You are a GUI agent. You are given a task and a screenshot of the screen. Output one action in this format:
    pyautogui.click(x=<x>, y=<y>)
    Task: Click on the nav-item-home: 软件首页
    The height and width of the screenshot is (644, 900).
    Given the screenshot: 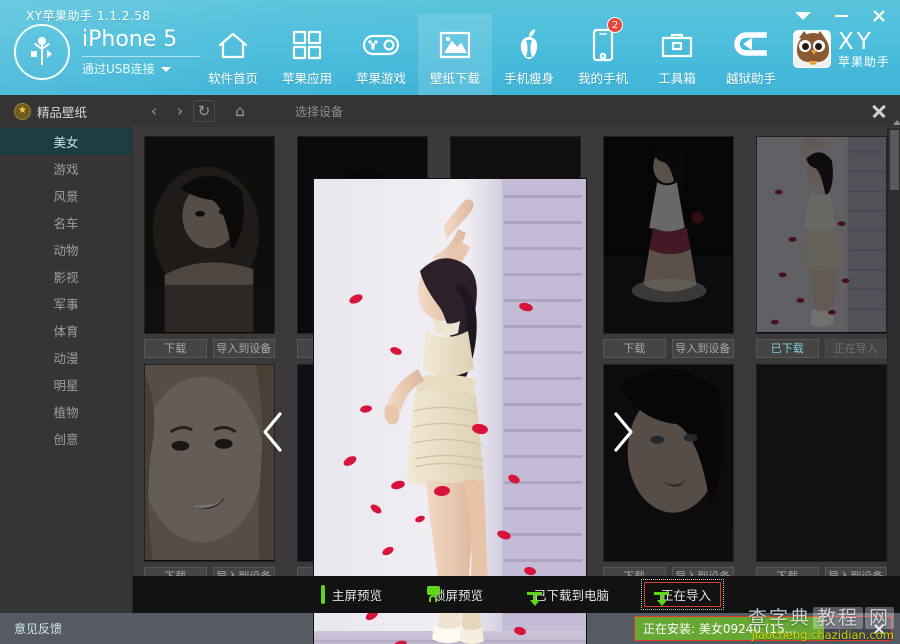 What is the action you would take?
    pyautogui.click(x=233, y=54)
    